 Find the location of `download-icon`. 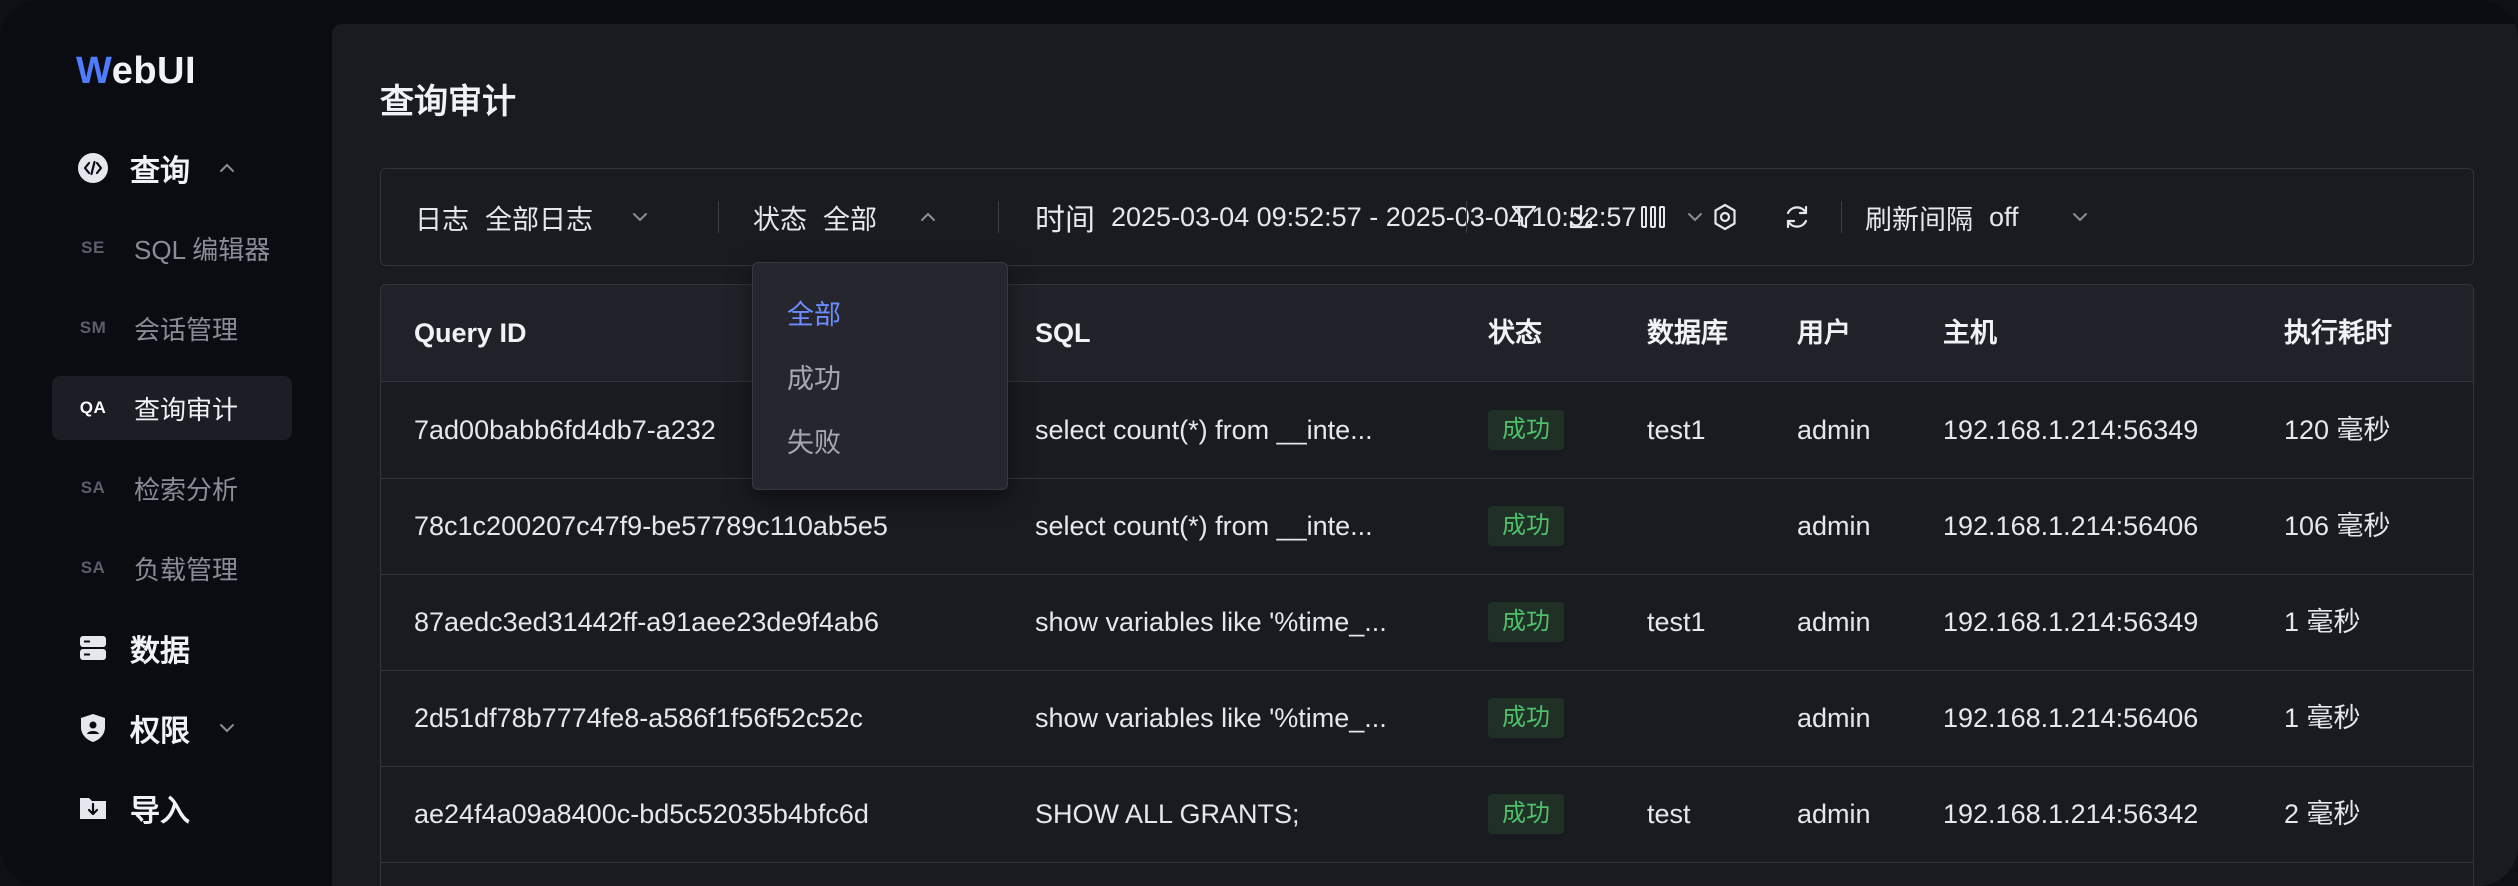

download-icon is located at coordinates (1581, 217).